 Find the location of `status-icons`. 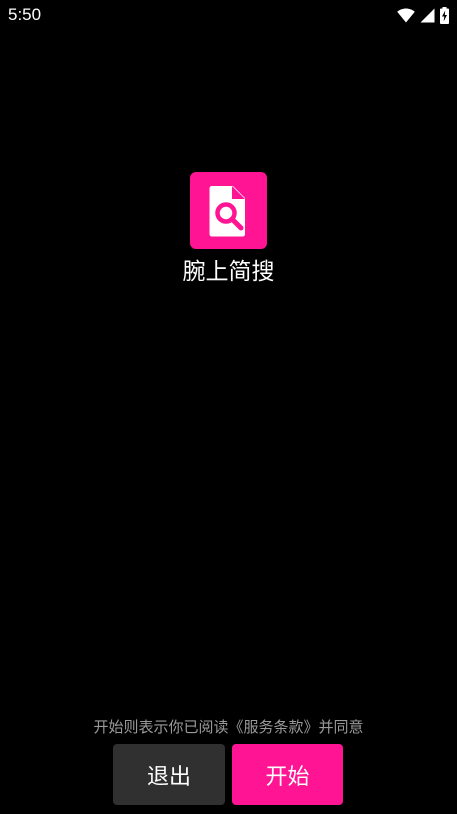

status-icons is located at coordinates (423, 15).